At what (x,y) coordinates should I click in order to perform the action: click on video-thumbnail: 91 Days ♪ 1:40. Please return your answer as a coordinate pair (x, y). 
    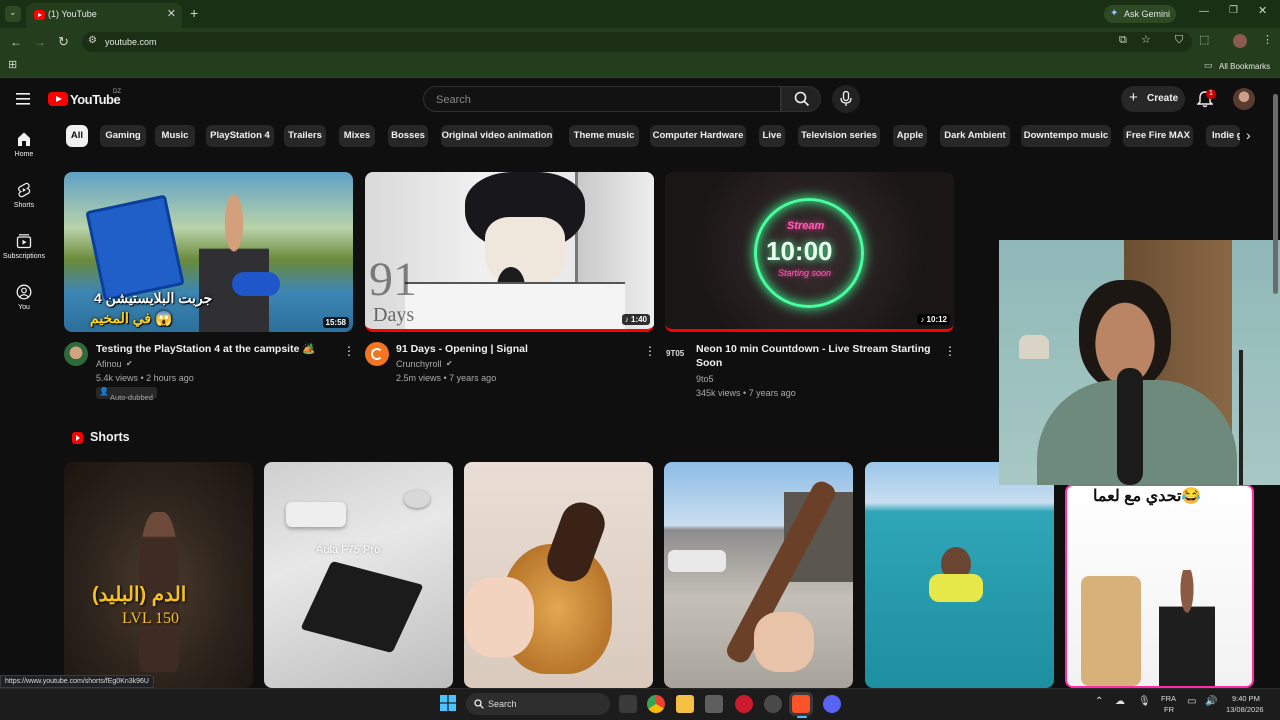
    Looking at the image, I should click on (509, 252).